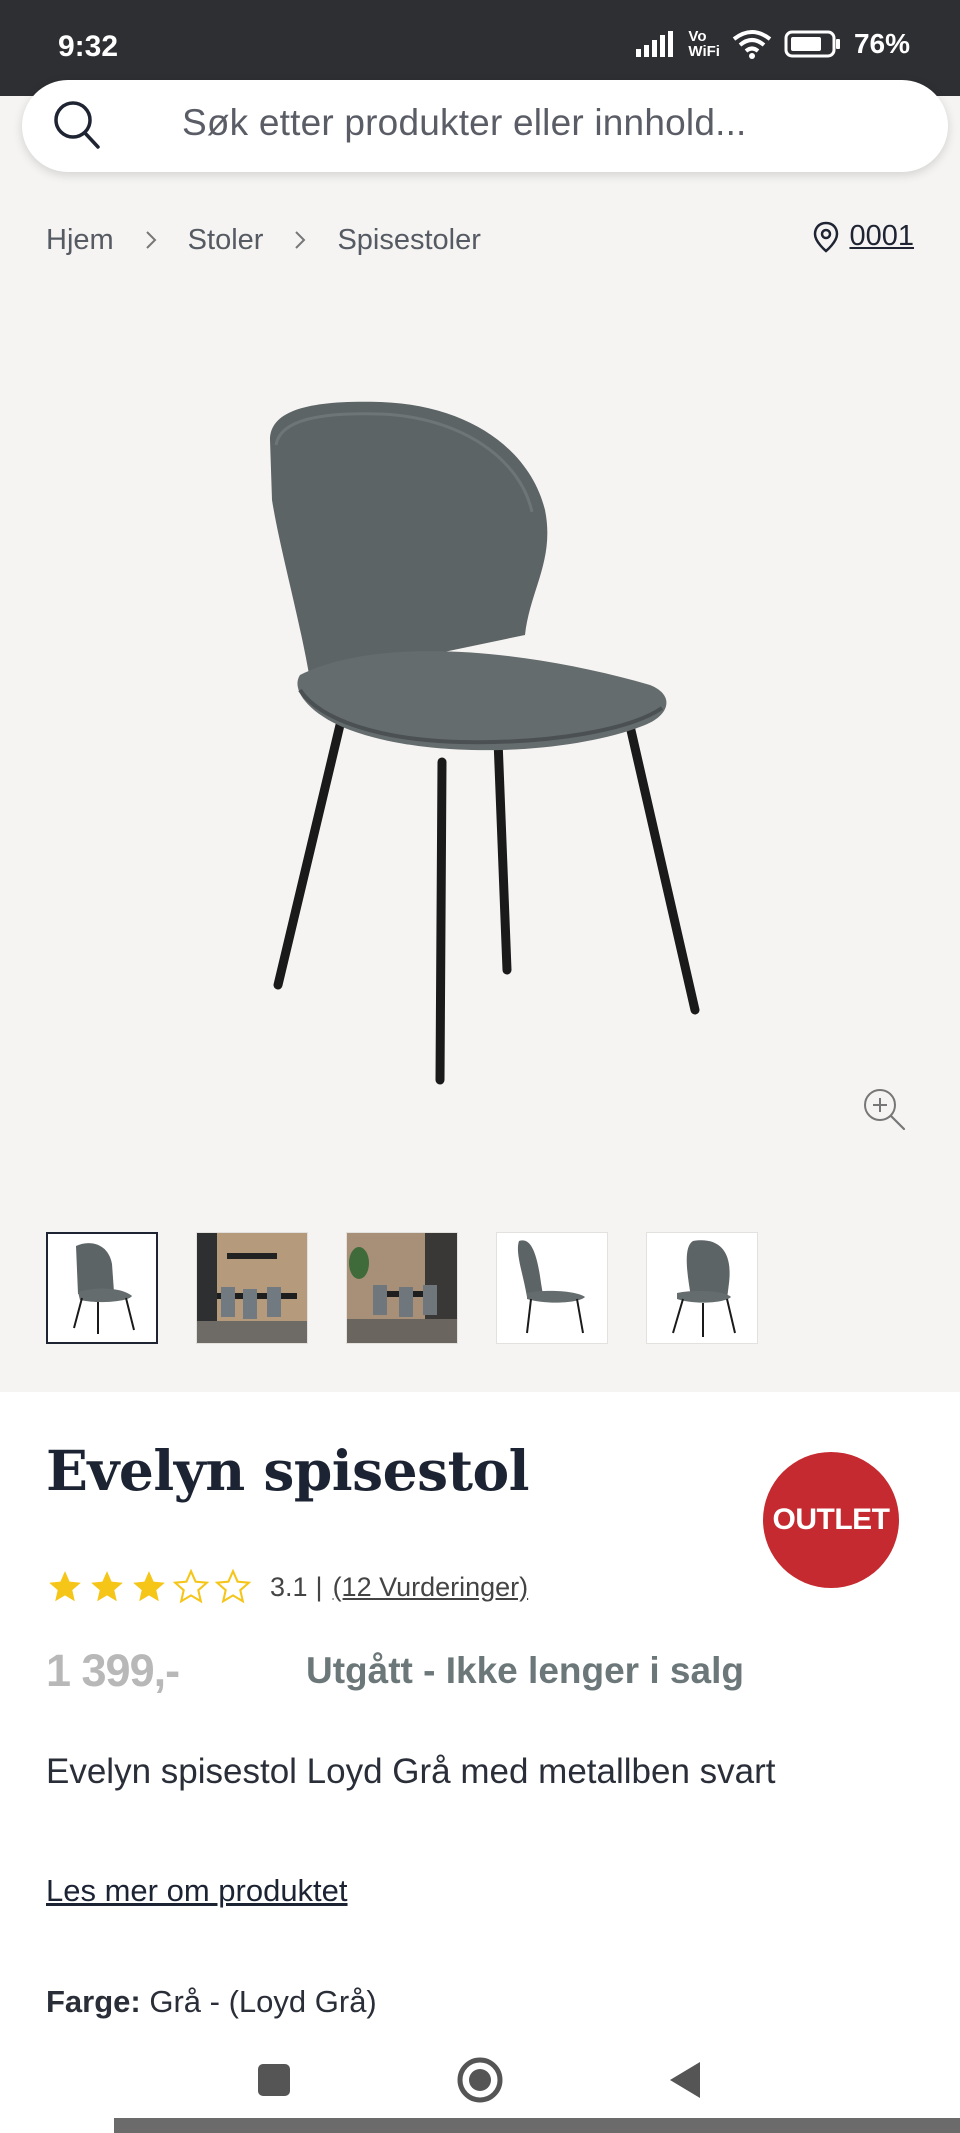 The image size is (960, 2133). Describe the element at coordinates (77, 125) in the screenshot. I see `search-icon` at that location.